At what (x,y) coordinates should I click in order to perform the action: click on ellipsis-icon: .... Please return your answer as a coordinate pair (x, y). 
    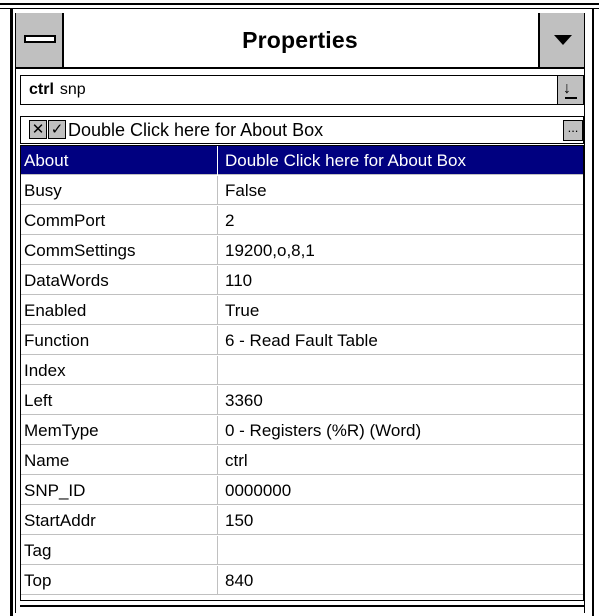
    Looking at the image, I should click on (573, 130).